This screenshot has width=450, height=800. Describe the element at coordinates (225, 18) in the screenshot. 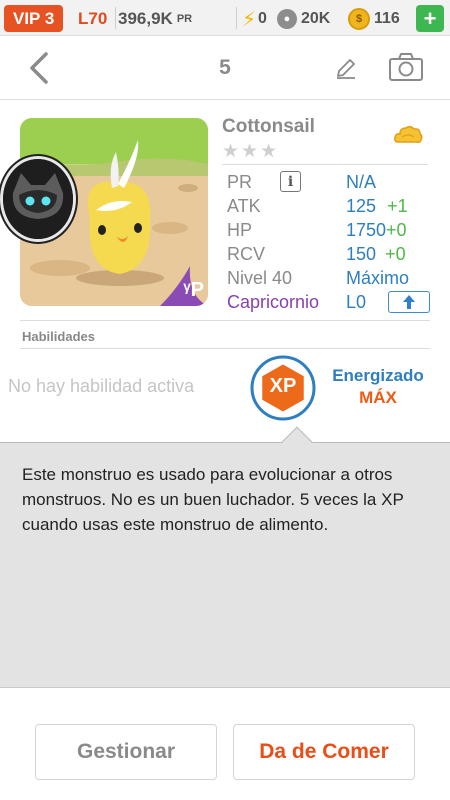

I see `status-bar: VIP 3 L70 396,9K PR ⚡ 0 ● 20K $ 116 +` at that location.